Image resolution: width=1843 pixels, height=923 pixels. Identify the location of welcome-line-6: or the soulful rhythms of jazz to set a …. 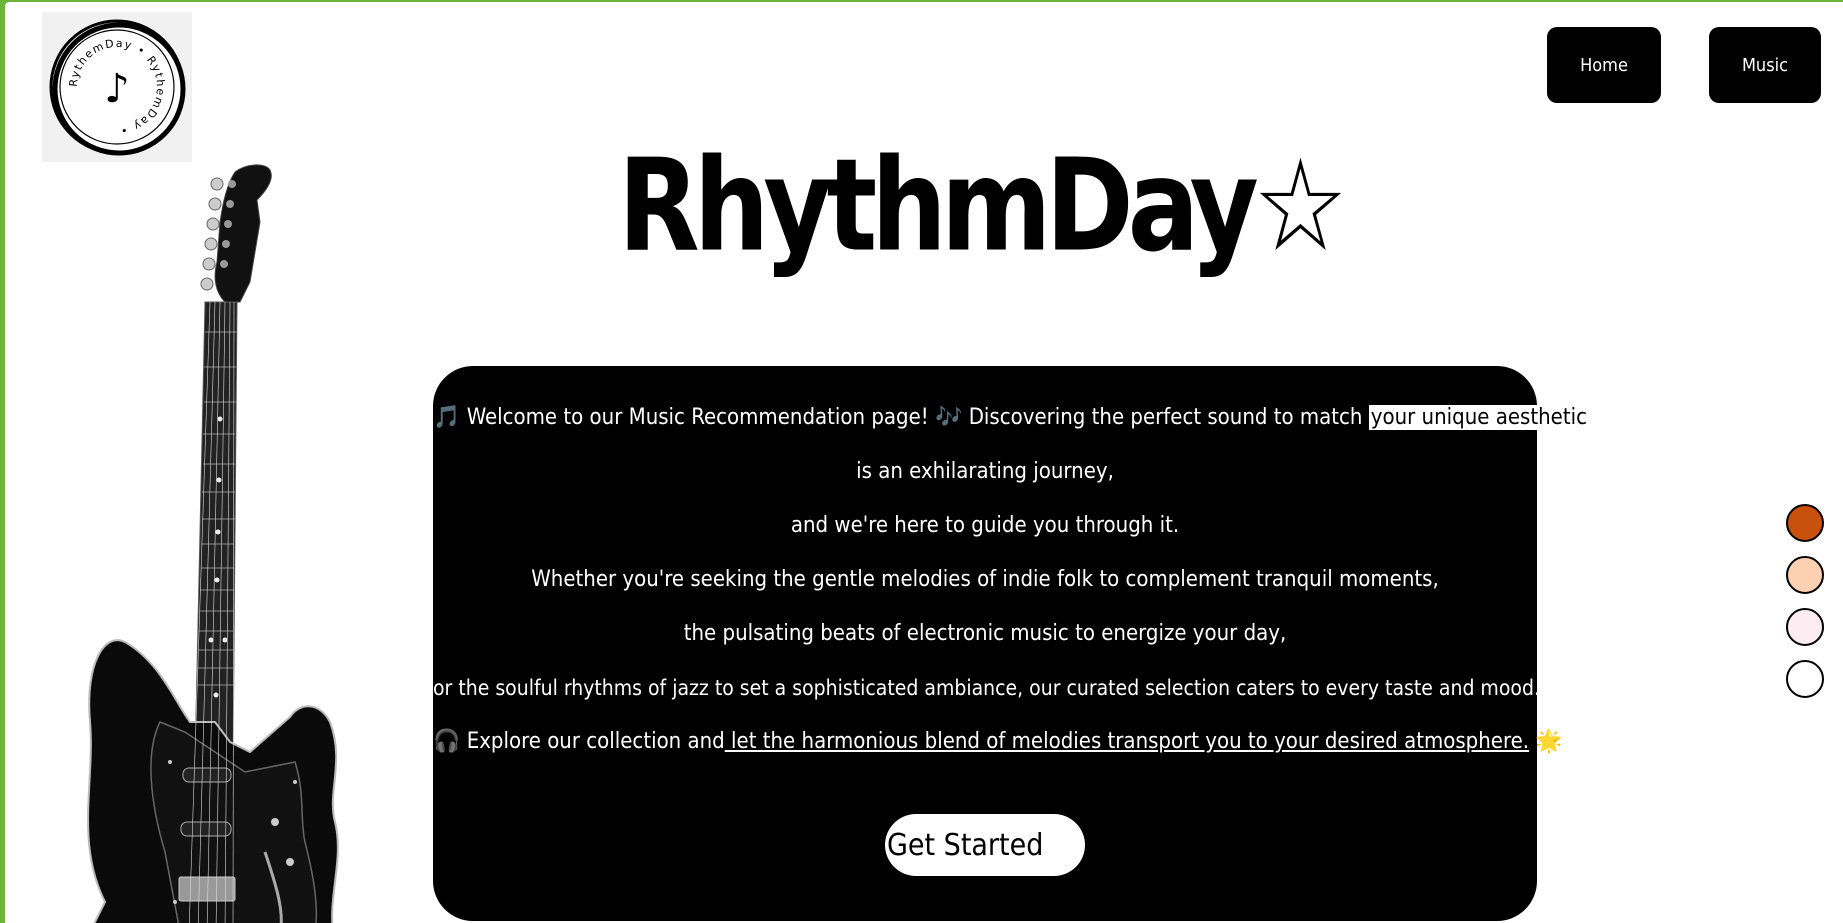
(986, 688).